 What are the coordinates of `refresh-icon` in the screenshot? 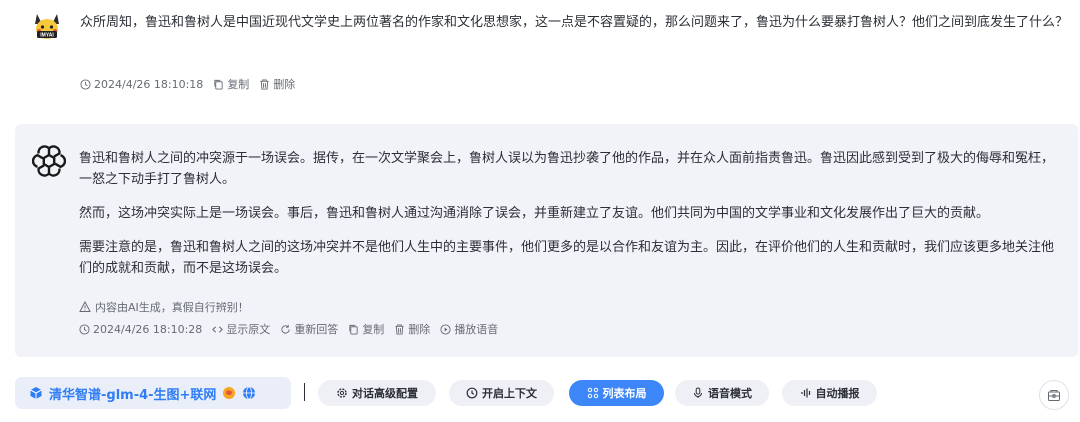 It's located at (285, 329).